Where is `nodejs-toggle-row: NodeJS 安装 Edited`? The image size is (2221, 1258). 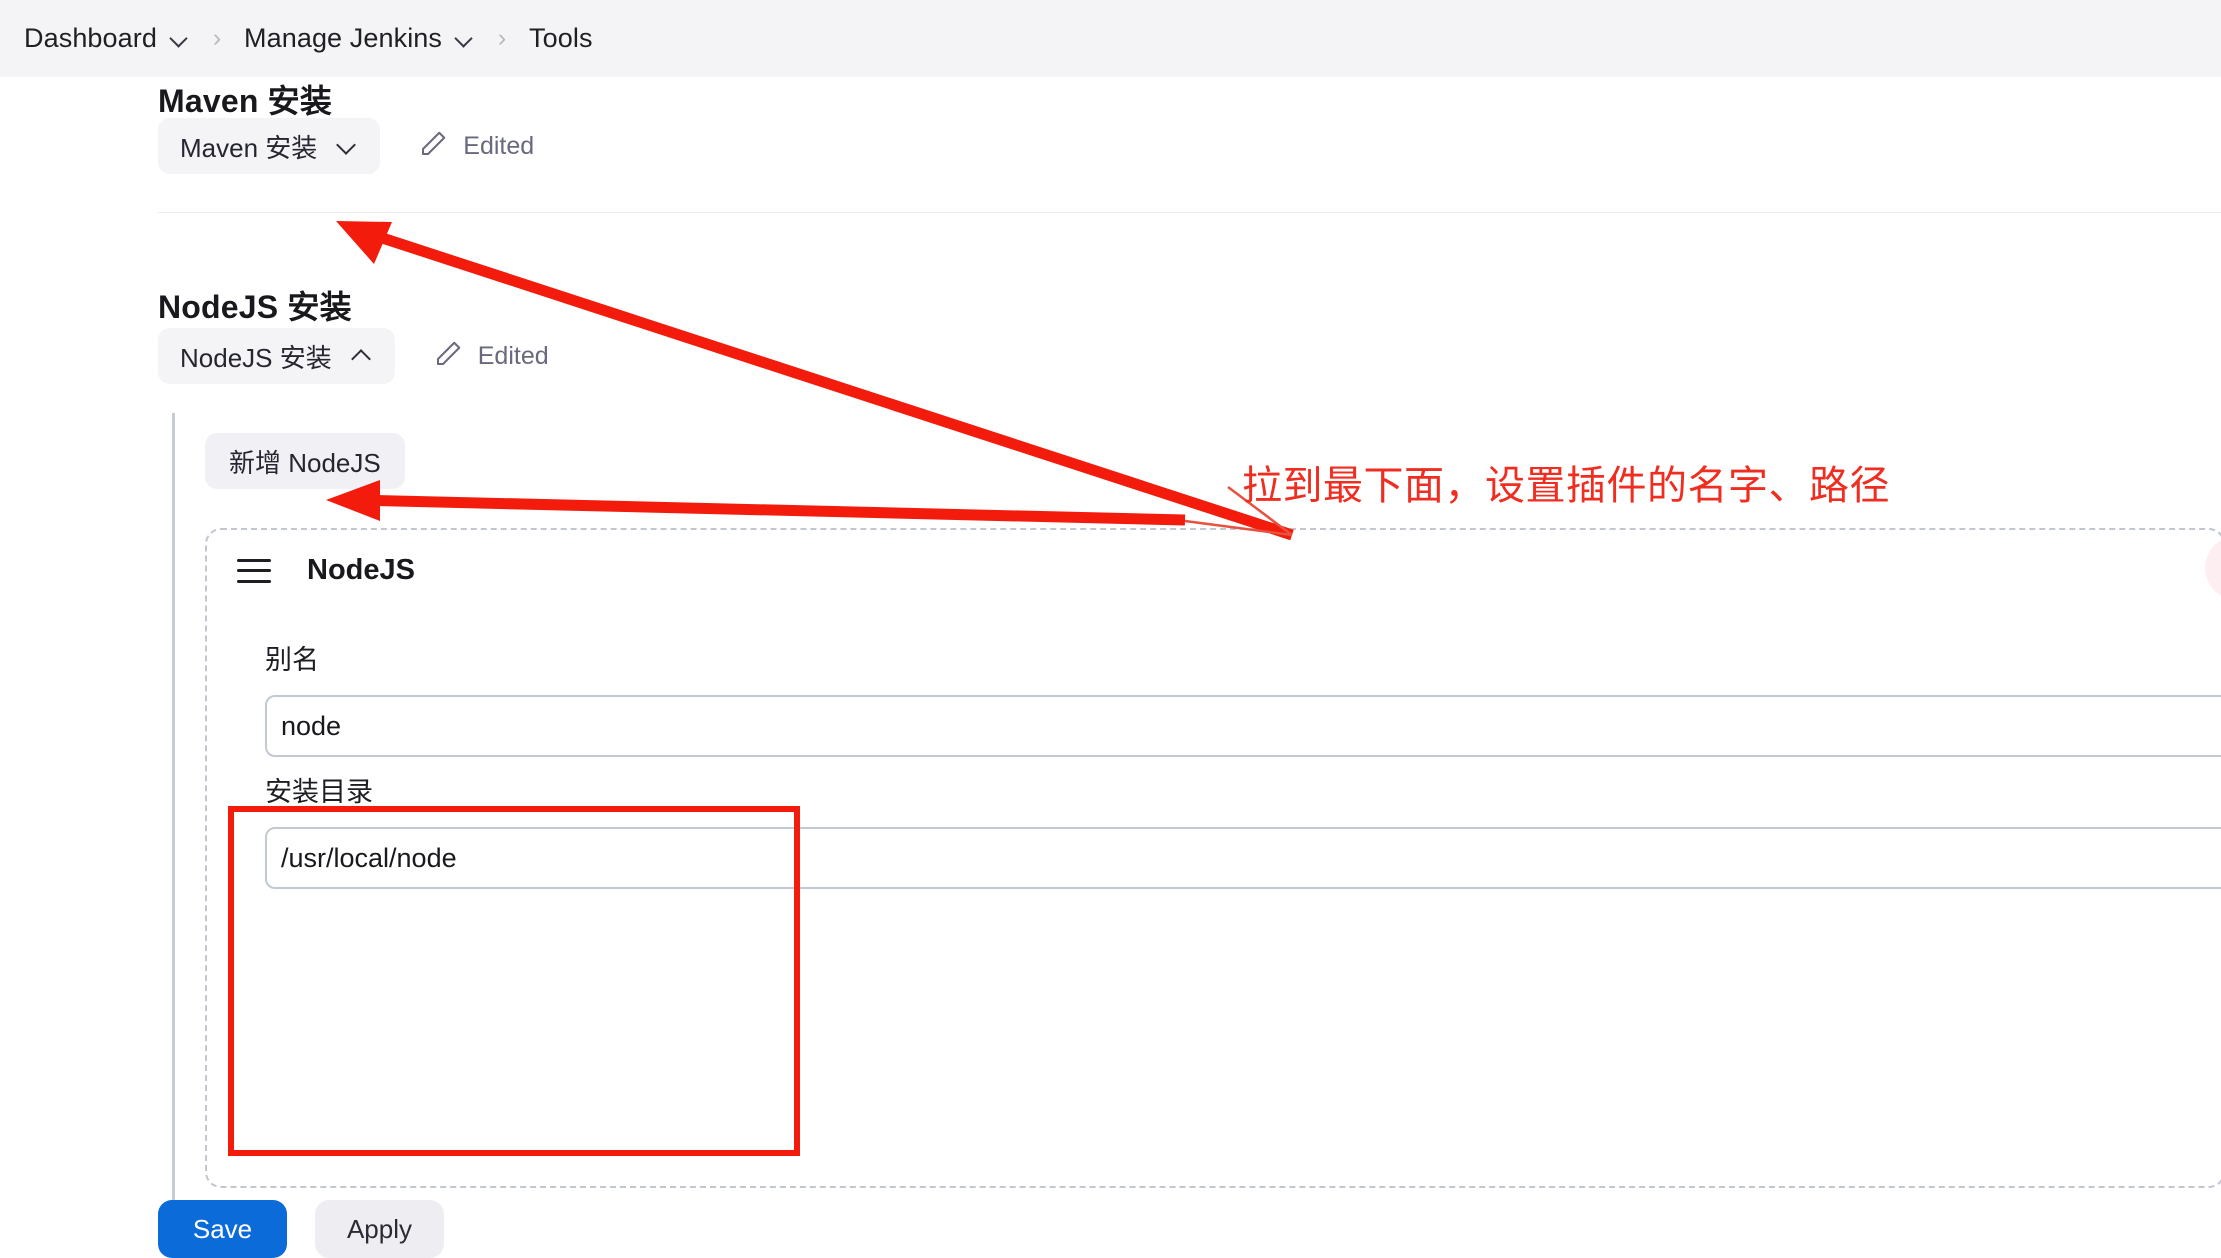
nodejs-toggle-row: NodeJS 安装 Edited is located at coordinates (353, 356).